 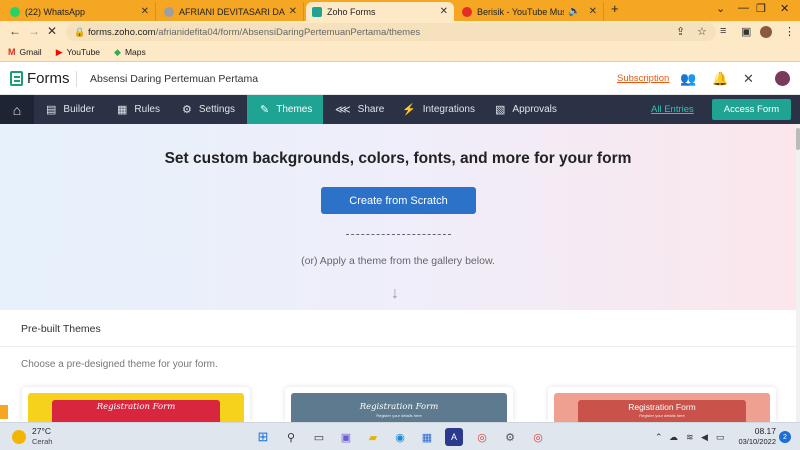 I want to click on lock-icon: 🔒, so click(x=79, y=32).